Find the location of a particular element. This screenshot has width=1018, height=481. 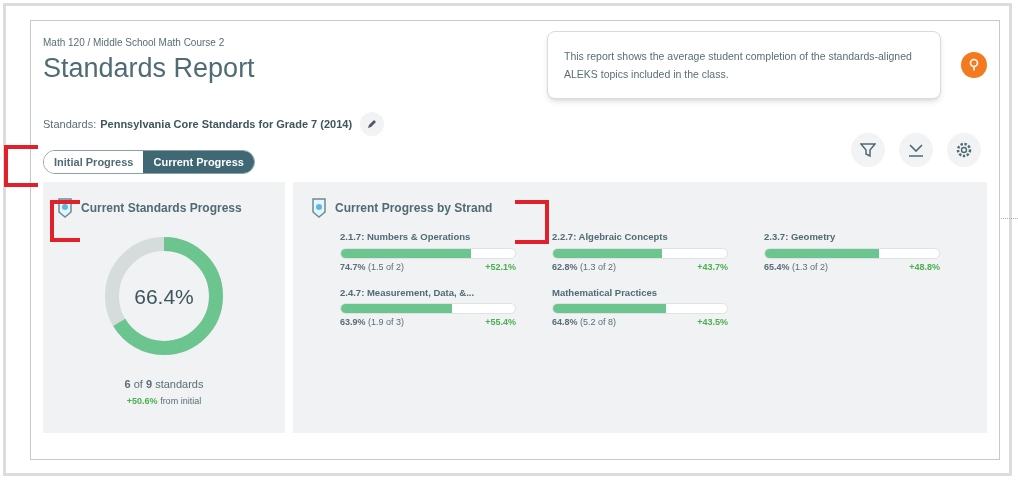

panel-title: Current Standards Progress is located at coordinates (161, 209).